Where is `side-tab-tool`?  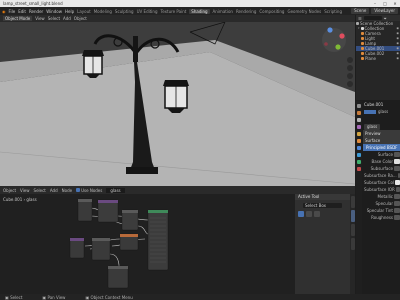 side-tab-tool is located at coordinates (353, 216).